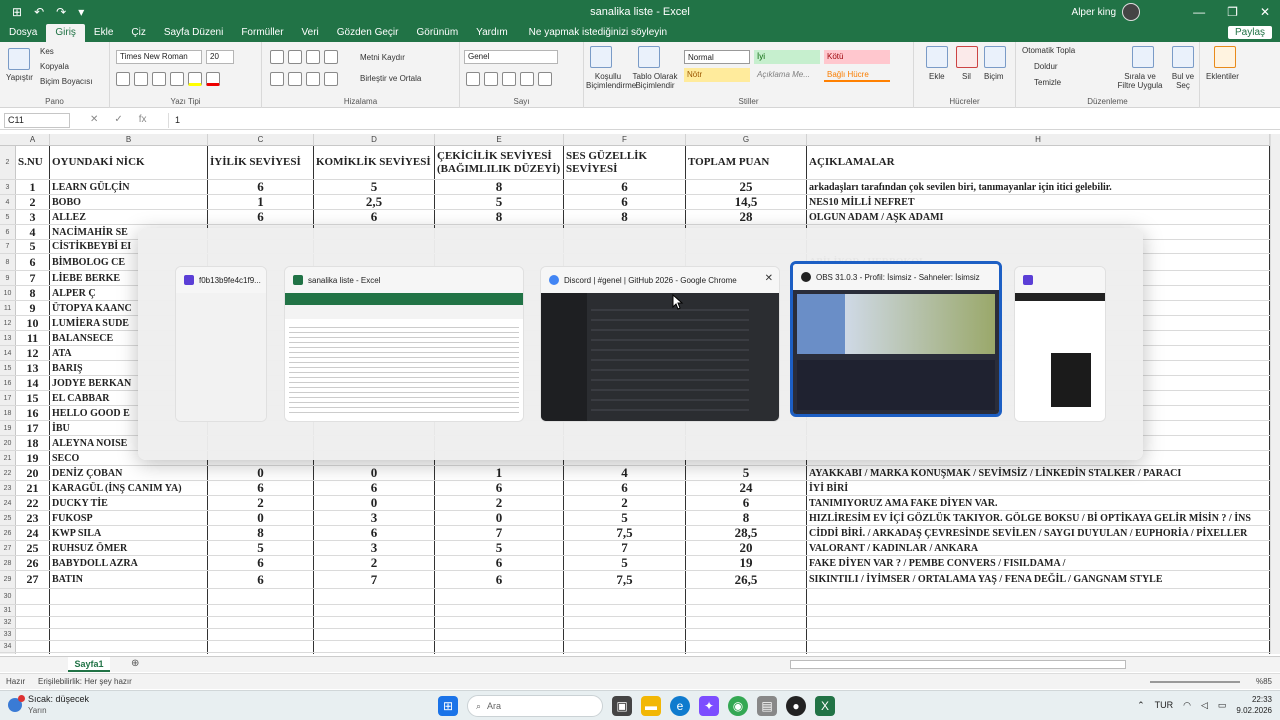  I want to click on redo-icon: ↷, so click(61, 12).